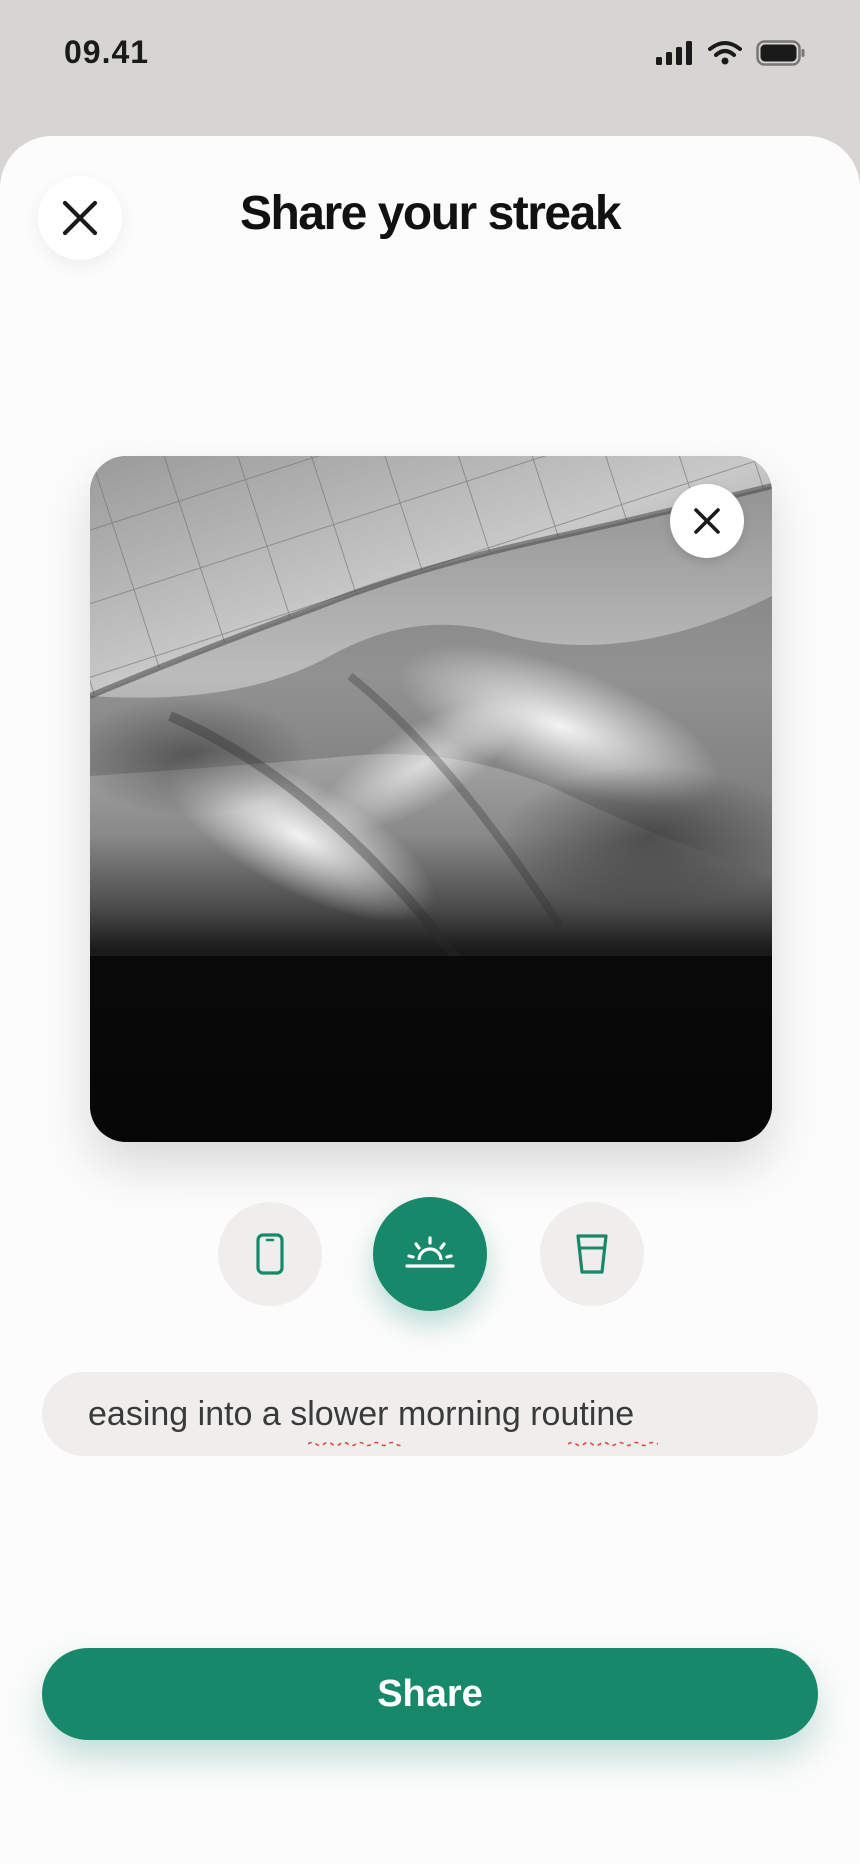 The height and width of the screenshot is (1864, 860). What do you see at coordinates (430, 55) in the screenshot?
I see `status-bar: 09.41` at bounding box center [430, 55].